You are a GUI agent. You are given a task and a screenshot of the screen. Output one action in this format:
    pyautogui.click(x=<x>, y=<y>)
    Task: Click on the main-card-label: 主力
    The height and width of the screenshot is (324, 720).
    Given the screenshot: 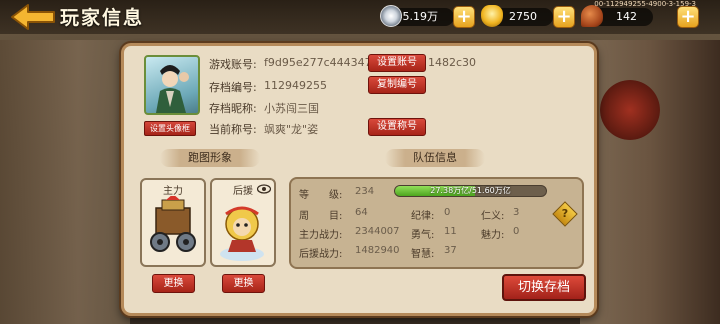 What is the action you would take?
    pyautogui.click(x=173, y=191)
    